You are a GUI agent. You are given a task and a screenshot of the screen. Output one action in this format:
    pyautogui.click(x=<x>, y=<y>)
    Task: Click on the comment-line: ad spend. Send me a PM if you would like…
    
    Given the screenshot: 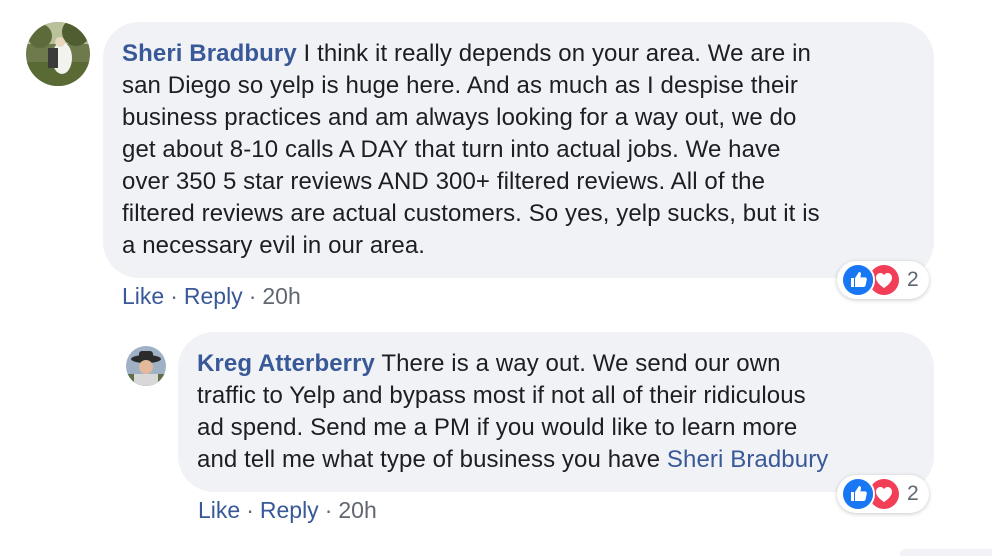 What is the action you would take?
    pyautogui.click(x=497, y=427)
    